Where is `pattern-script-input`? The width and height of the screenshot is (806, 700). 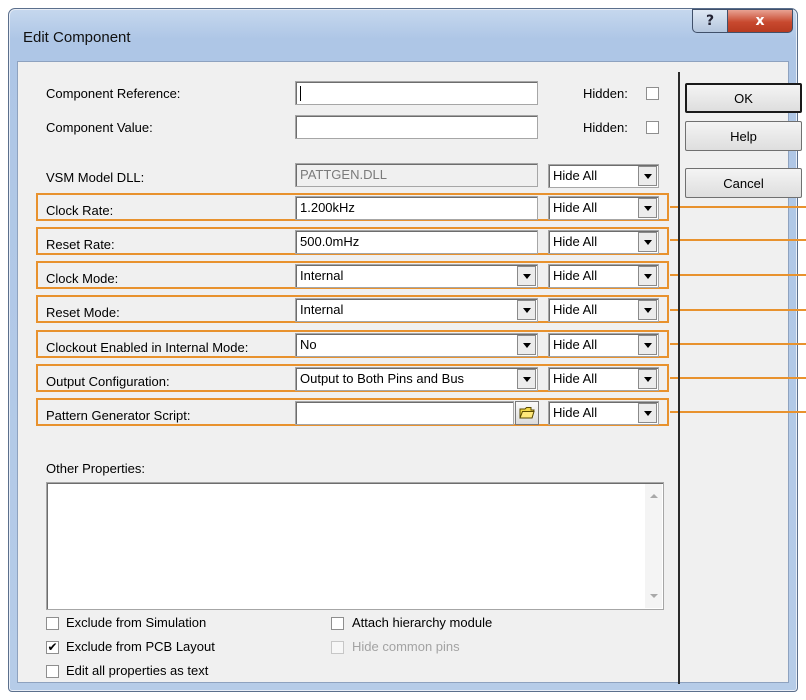 pattern-script-input is located at coordinates (404, 413).